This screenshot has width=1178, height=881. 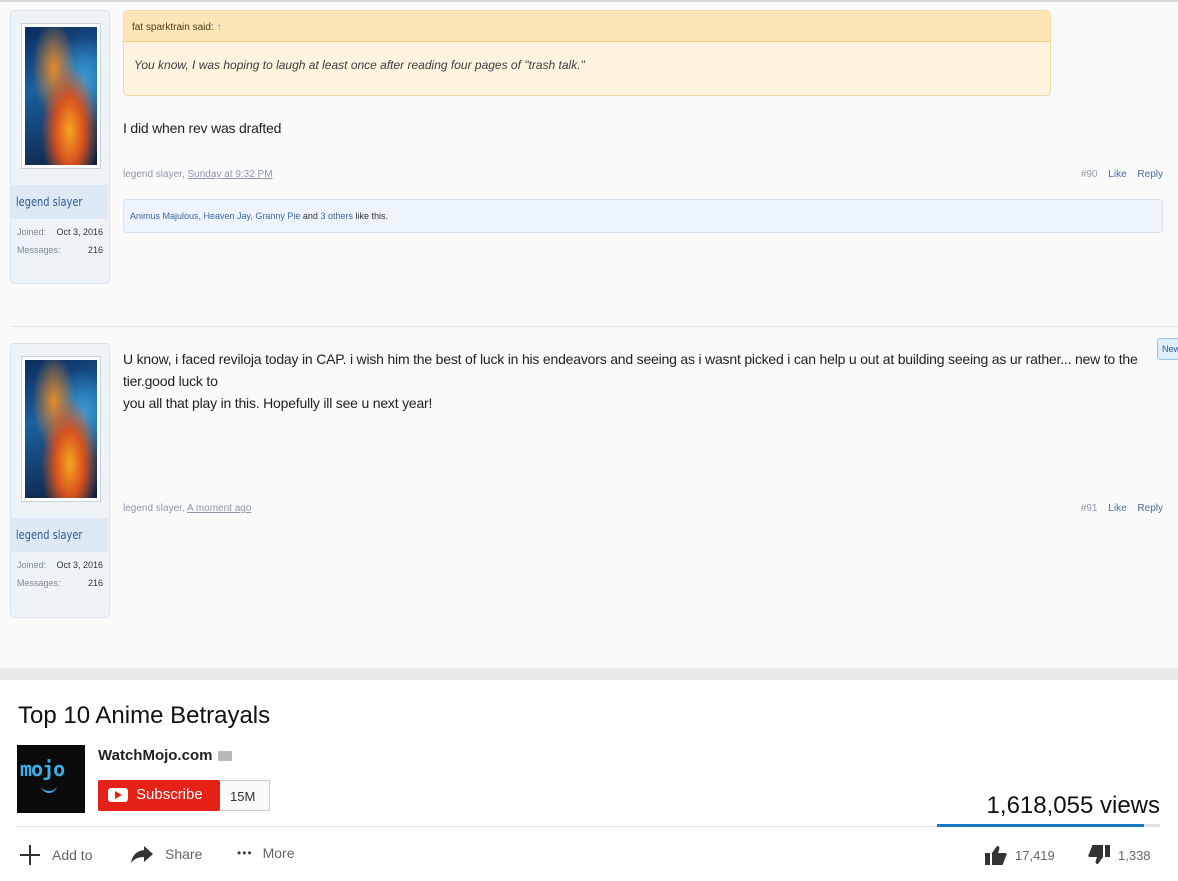 I want to click on post-divider, so click(x=594, y=326).